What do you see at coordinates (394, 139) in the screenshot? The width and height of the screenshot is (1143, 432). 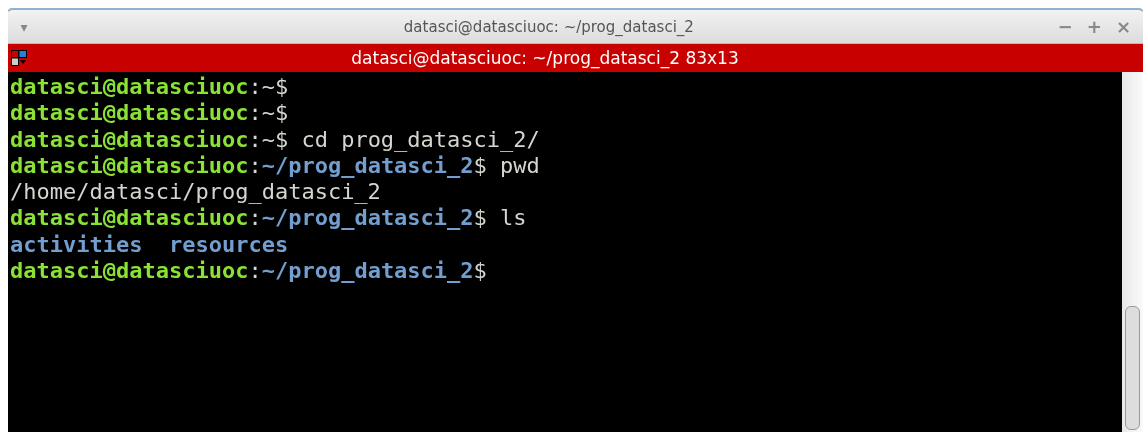 I see `terminal-text: :~$ cd prog_datasci_2/` at bounding box center [394, 139].